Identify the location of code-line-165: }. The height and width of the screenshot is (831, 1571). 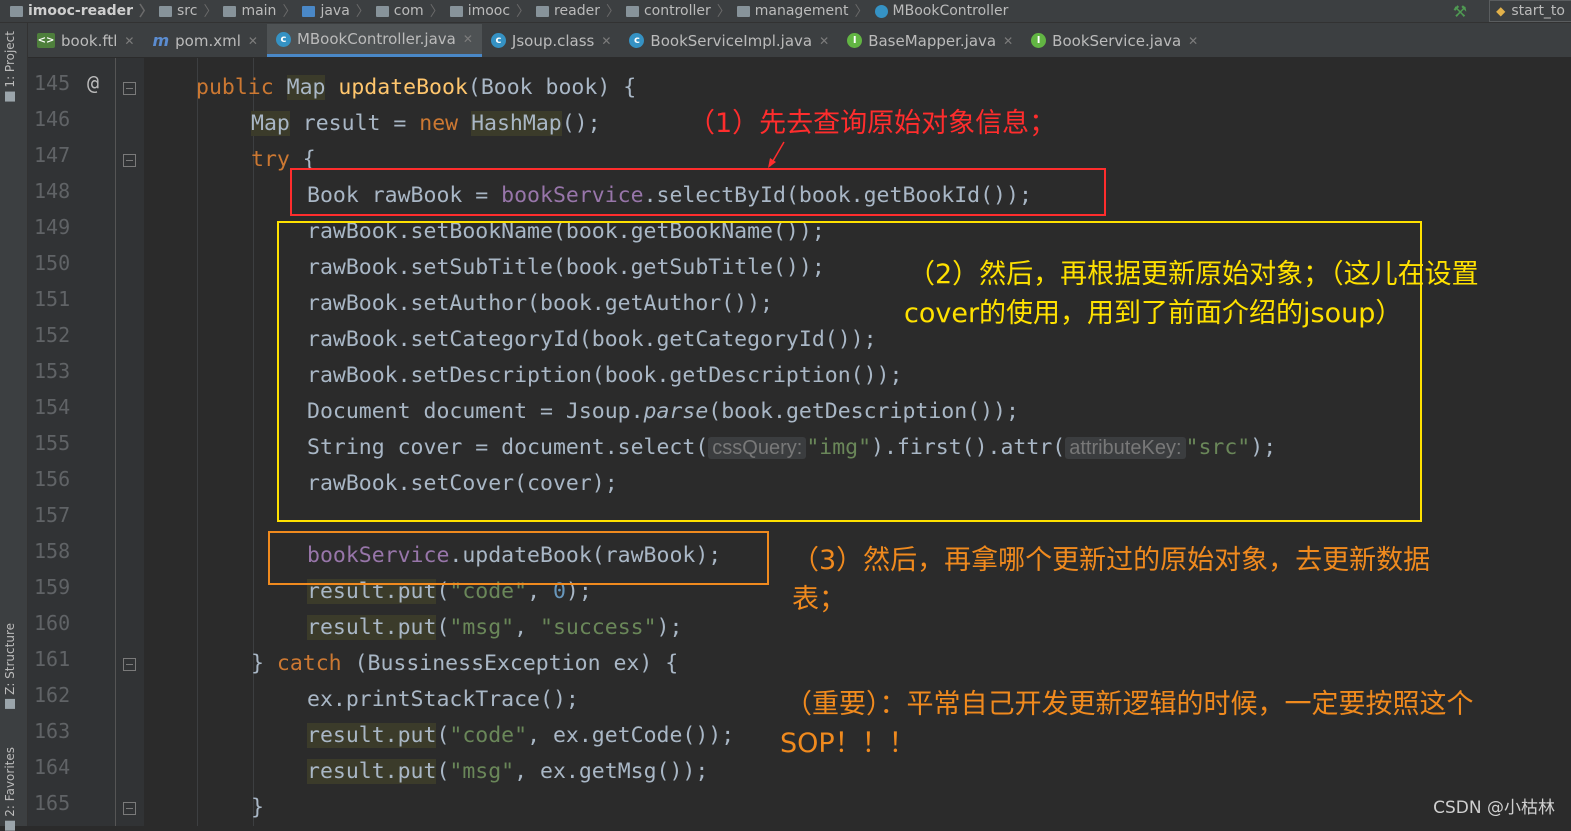
(257, 807).